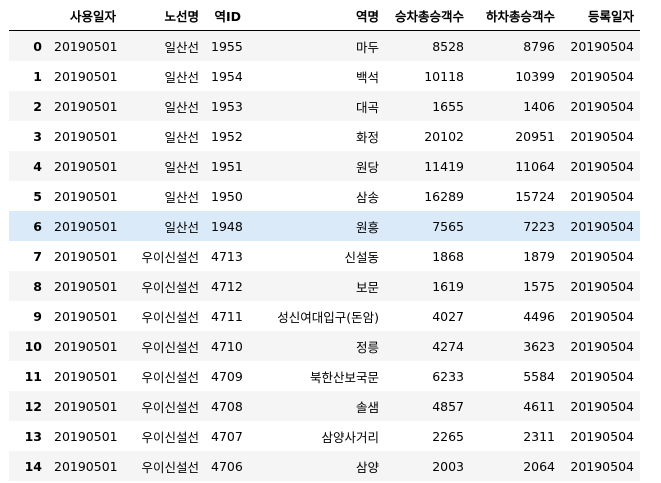 The height and width of the screenshot is (483, 661). Describe the element at coordinates (350, 437) in the screenshot. I see `station-name-cell: 삼양사거리` at that location.